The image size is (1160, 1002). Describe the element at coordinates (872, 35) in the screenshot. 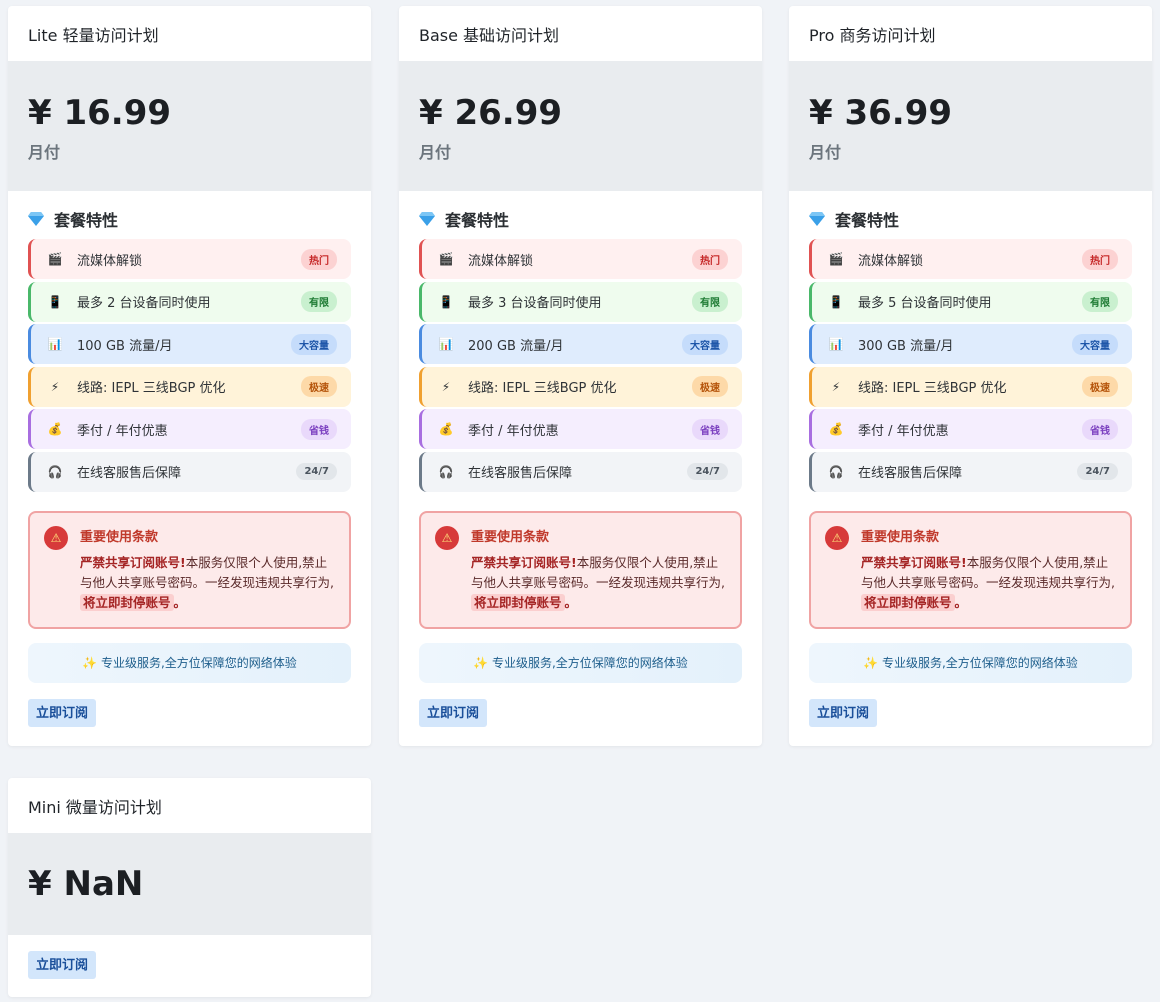

I see `plan-name: Pro 商务访问计划` at that location.